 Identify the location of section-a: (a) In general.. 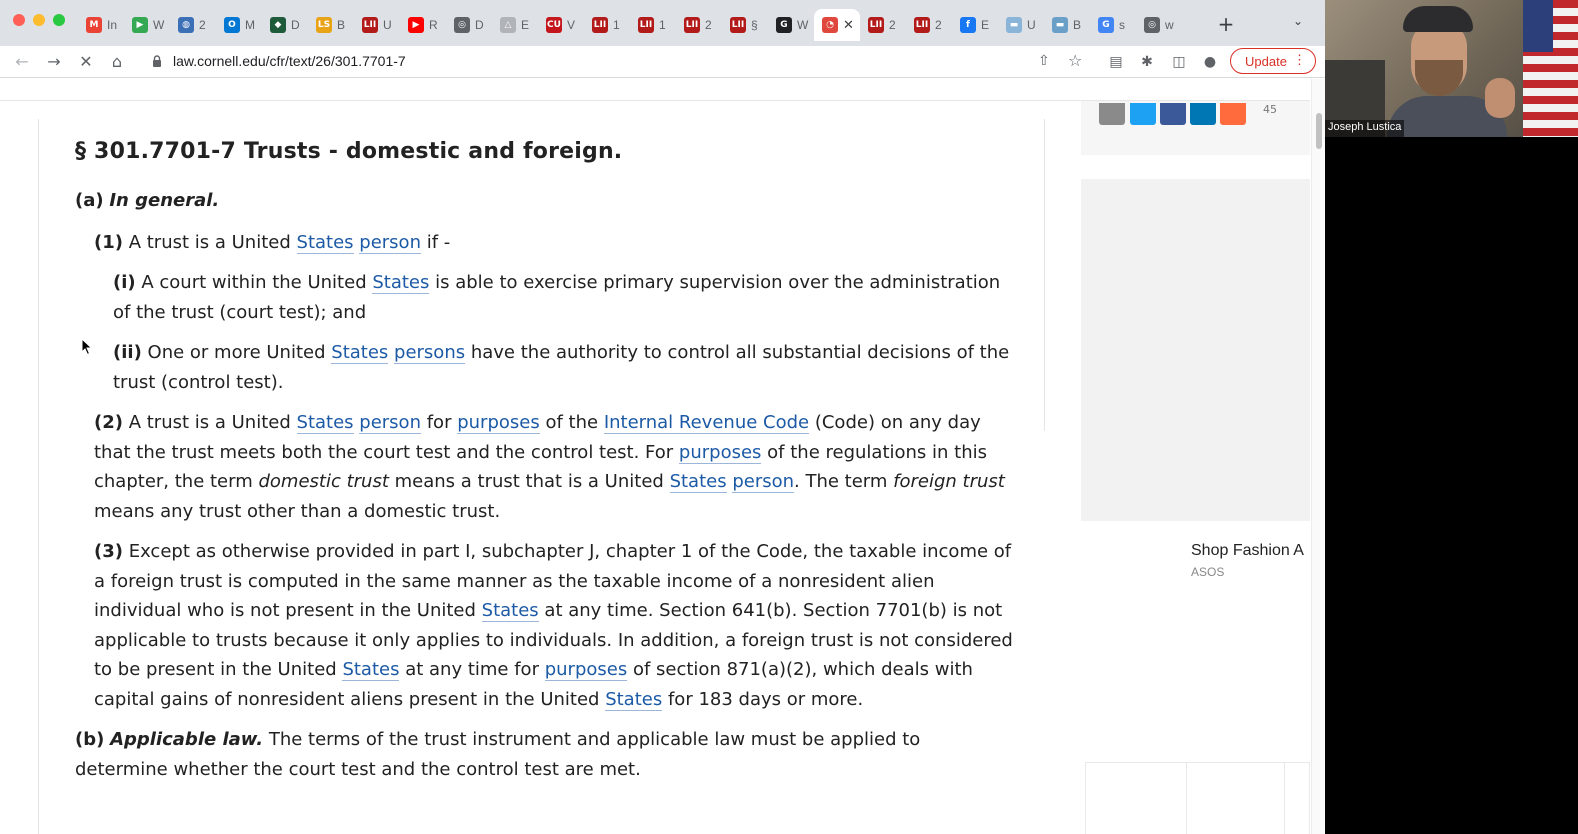
(545, 201).